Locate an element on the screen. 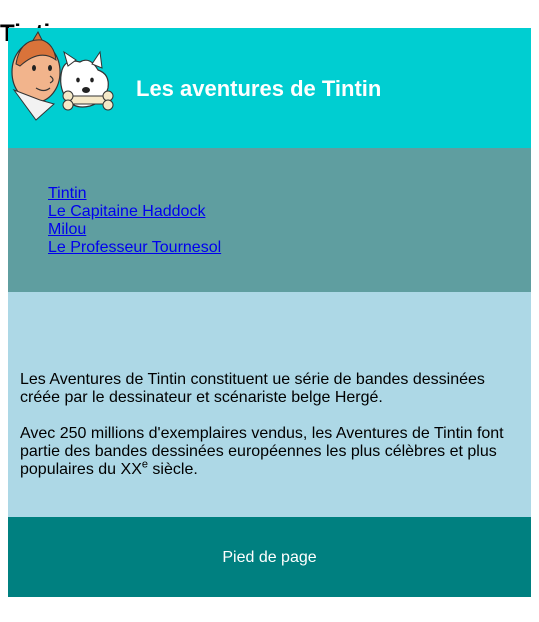 Image resolution: width=539 pixels, height=622 pixels. stats-paragraph-end: siècle. is located at coordinates (172, 469).